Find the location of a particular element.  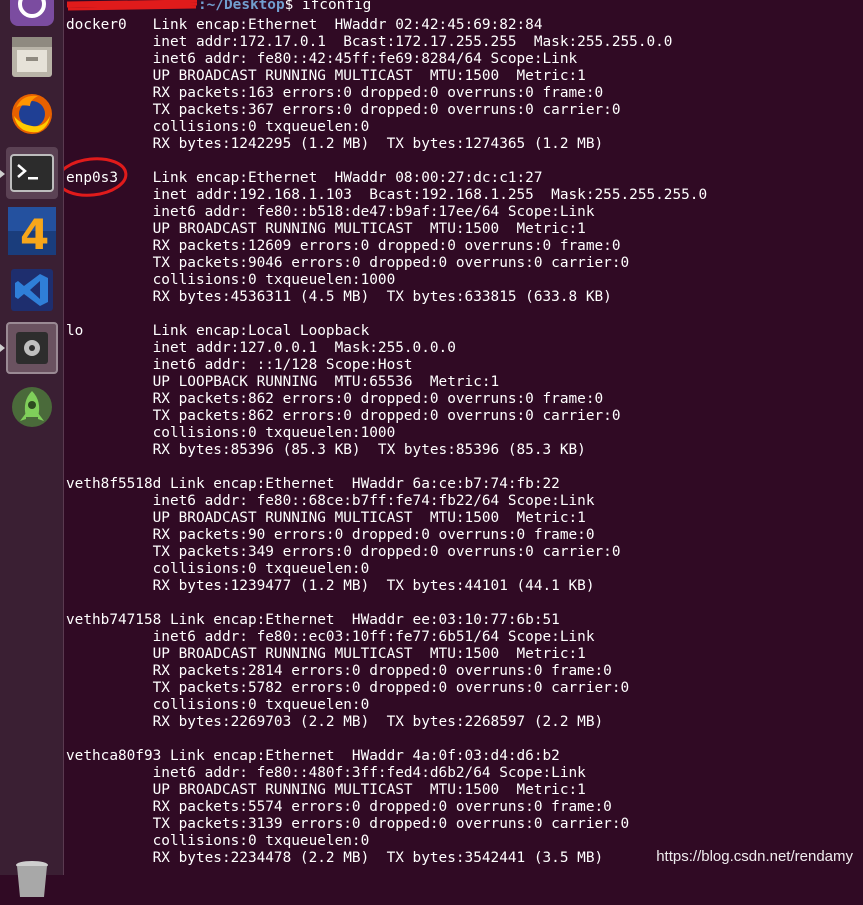

terminal-icon is located at coordinates (32, 173).